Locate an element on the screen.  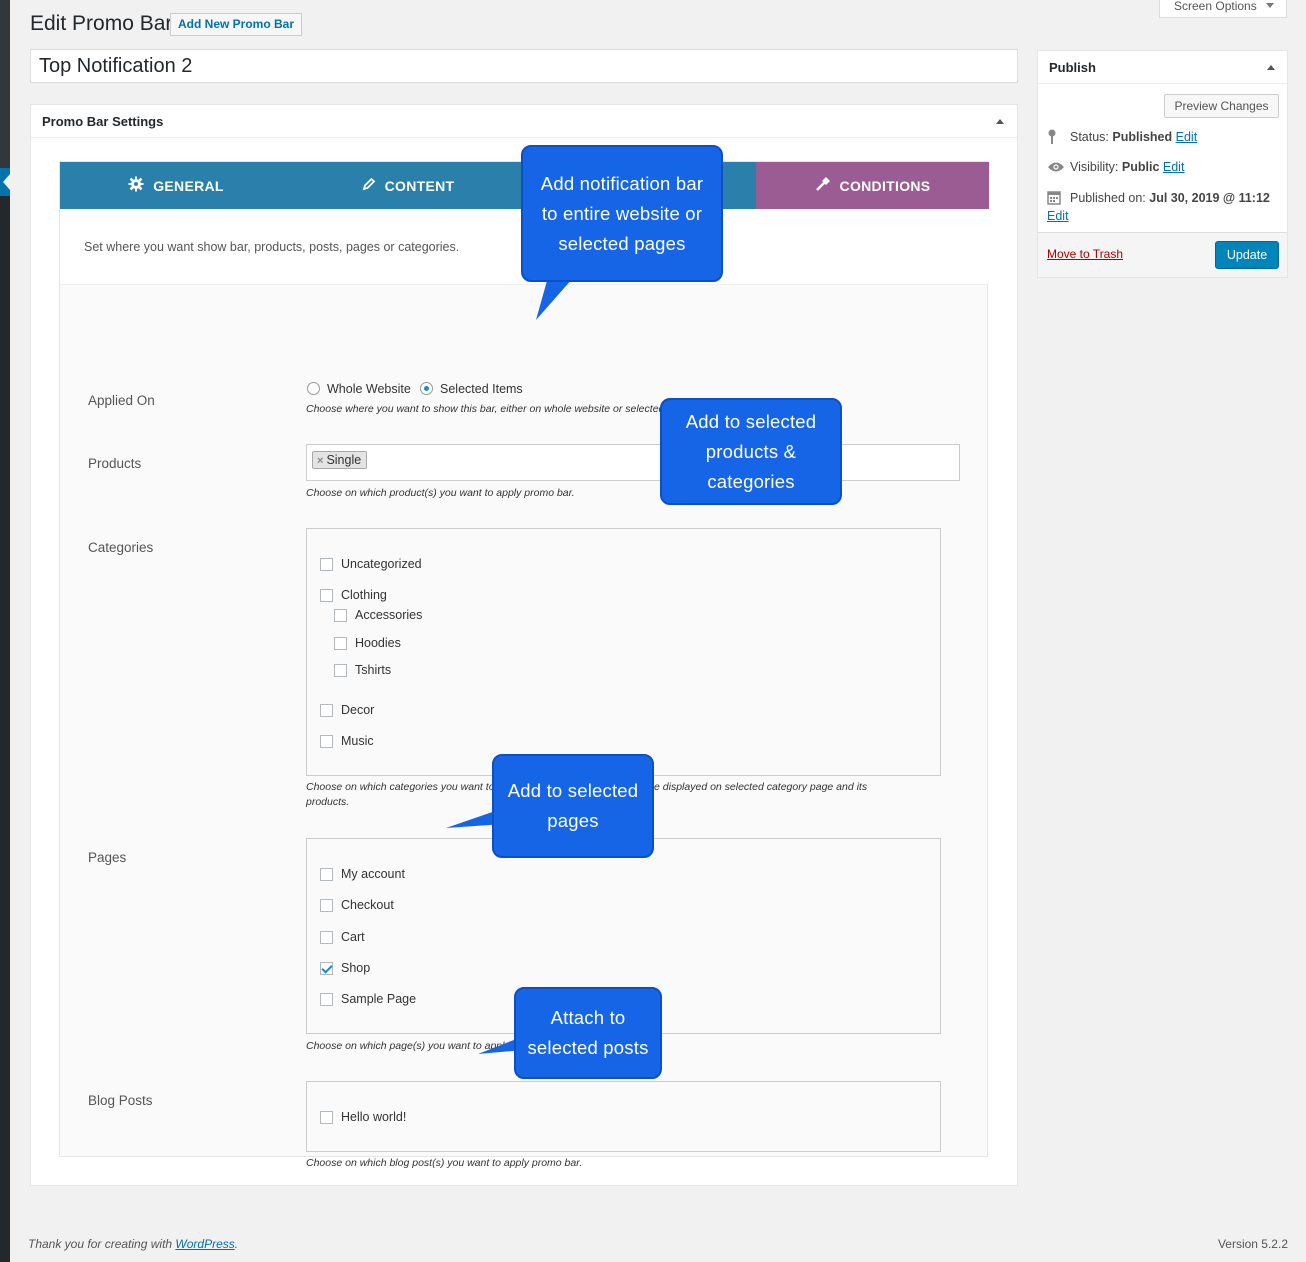
radio-selected-items-label: Selected Items is located at coordinates (481, 389).